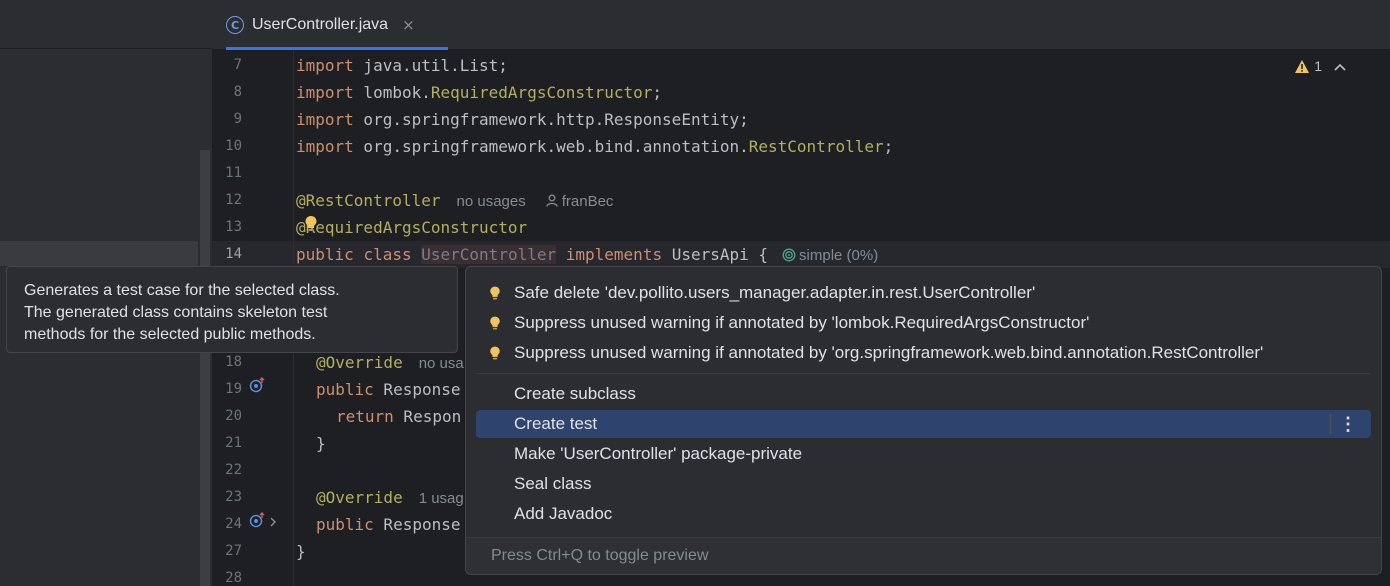 The image size is (1390, 586). I want to click on chevron-up-icon, so click(1340, 66).